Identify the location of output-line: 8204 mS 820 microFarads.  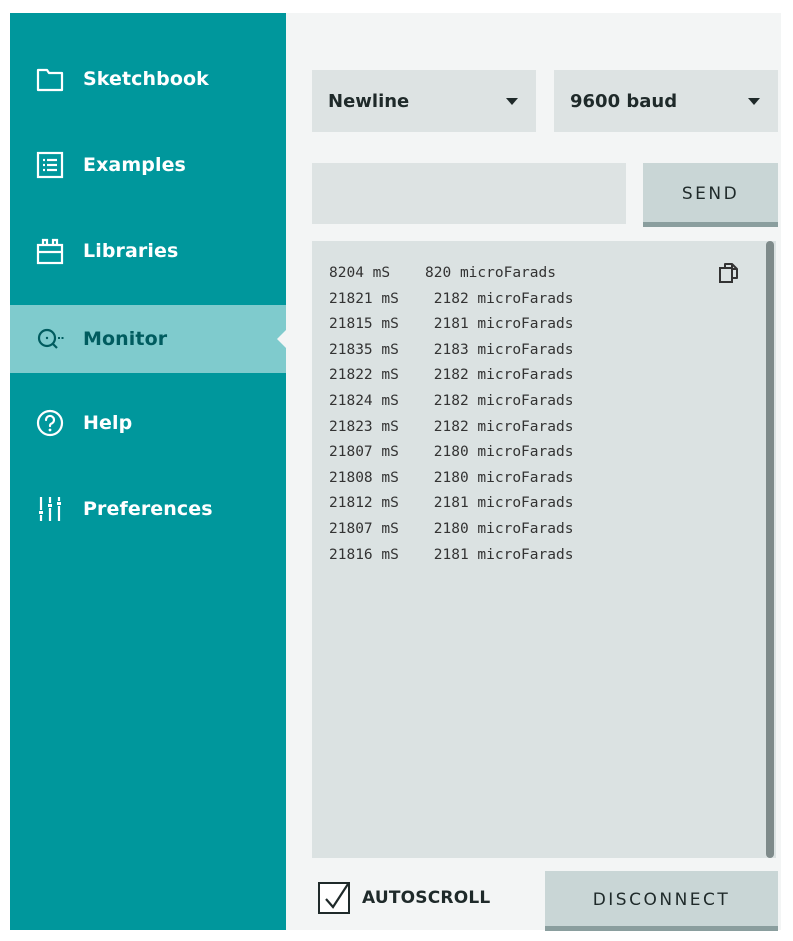
(442, 273).